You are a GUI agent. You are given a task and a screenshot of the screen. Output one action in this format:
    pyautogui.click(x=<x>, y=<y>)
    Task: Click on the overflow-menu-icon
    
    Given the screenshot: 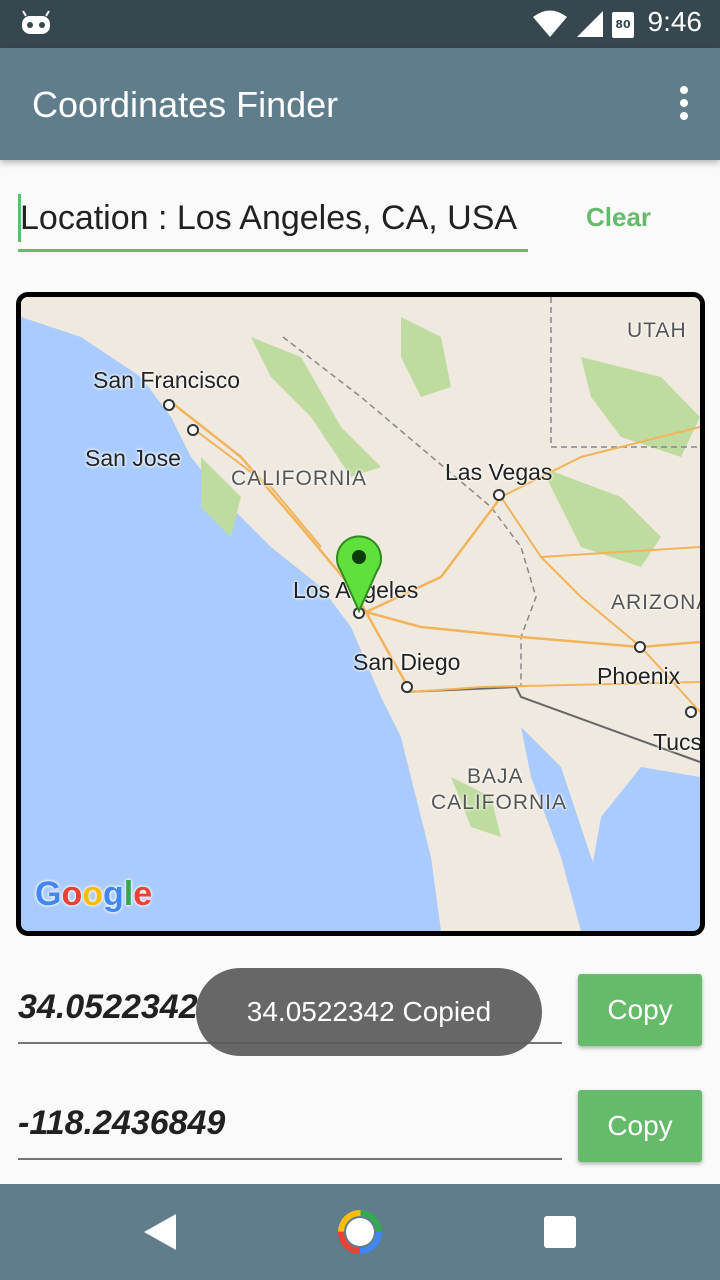 What is the action you would take?
    pyautogui.click(x=684, y=104)
    